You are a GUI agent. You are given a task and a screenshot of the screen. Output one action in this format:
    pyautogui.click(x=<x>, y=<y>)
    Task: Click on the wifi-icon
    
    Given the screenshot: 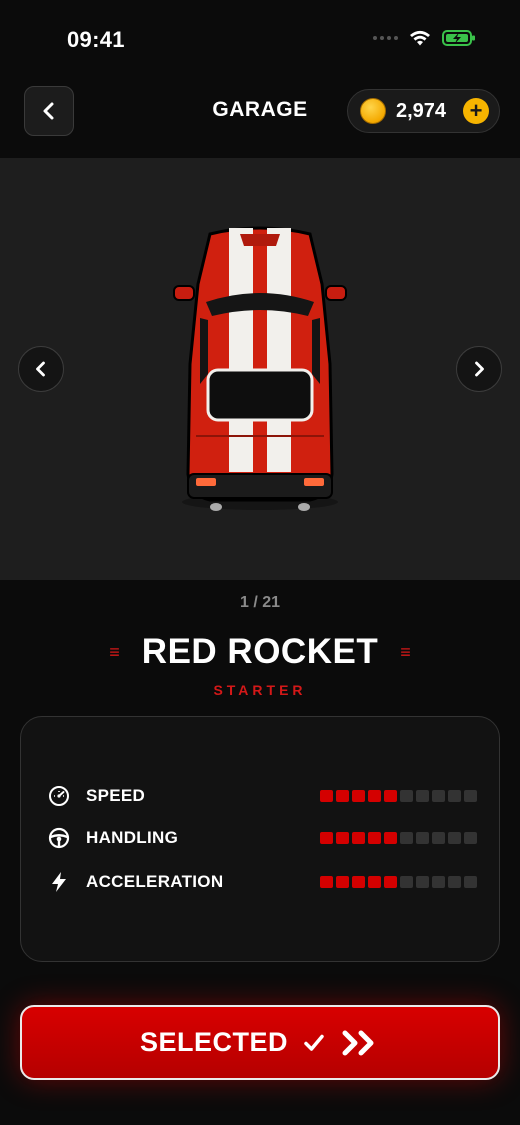 What is the action you would take?
    pyautogui.click(x=420, y=38)
    